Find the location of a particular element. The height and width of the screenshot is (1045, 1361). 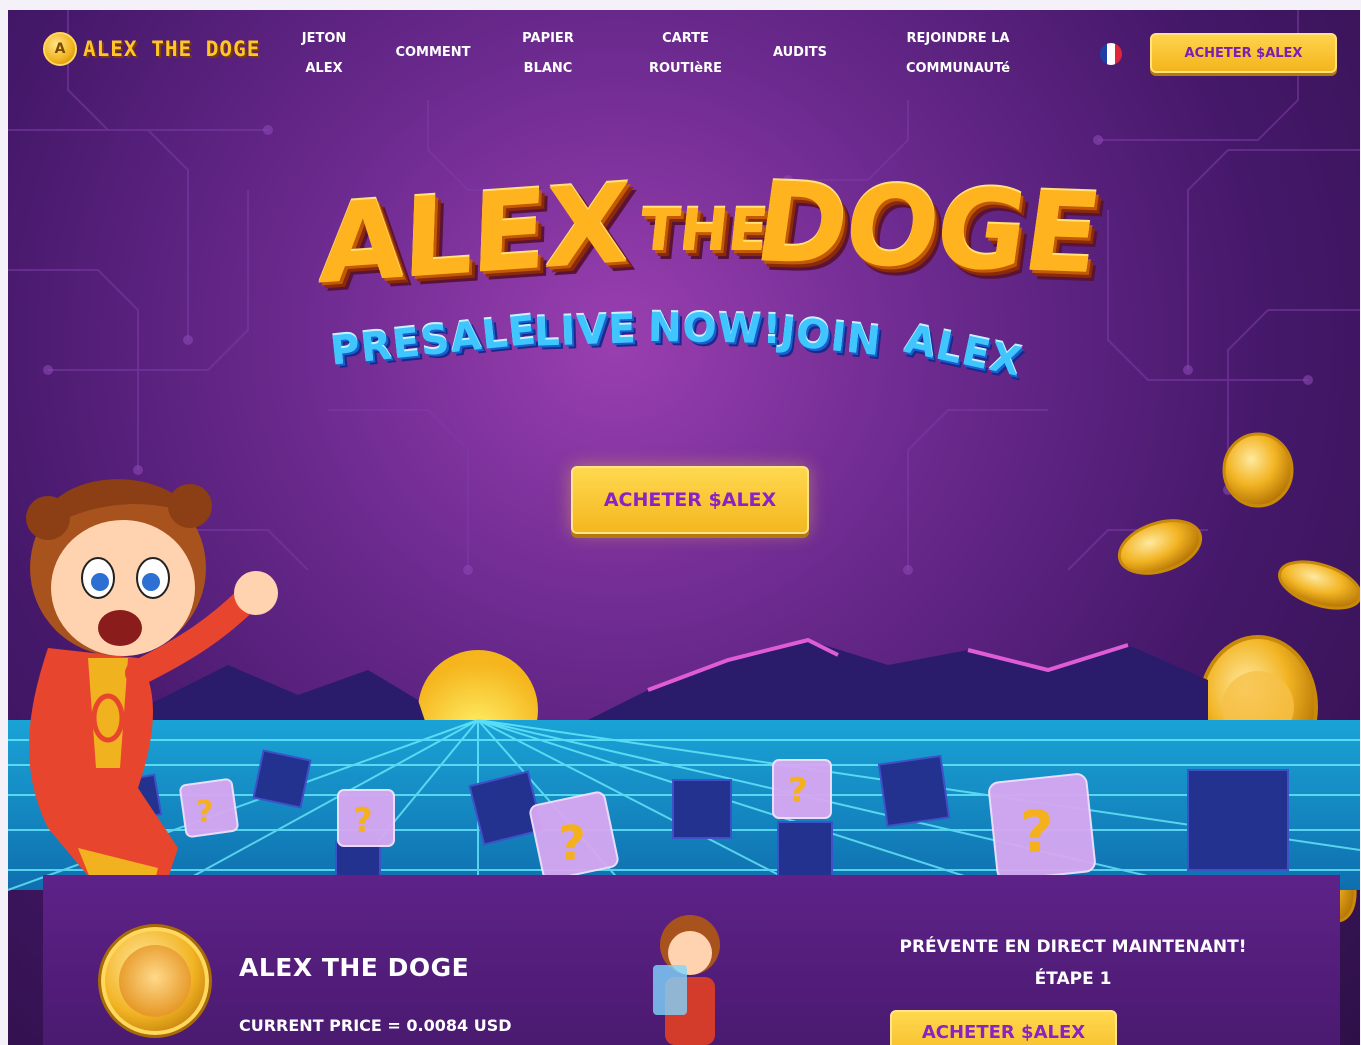

nav-item-audits: AUDITS is located at coordinates (800, 53).